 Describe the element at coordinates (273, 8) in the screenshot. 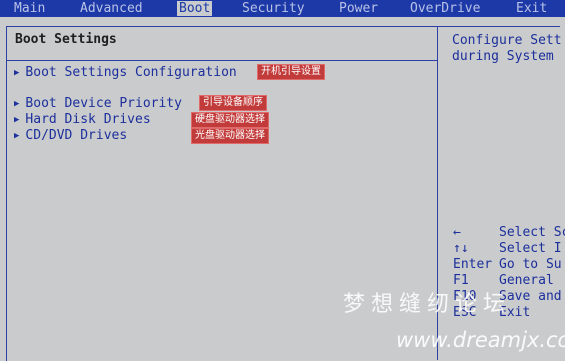

I see `tab-security: Security` at that location.